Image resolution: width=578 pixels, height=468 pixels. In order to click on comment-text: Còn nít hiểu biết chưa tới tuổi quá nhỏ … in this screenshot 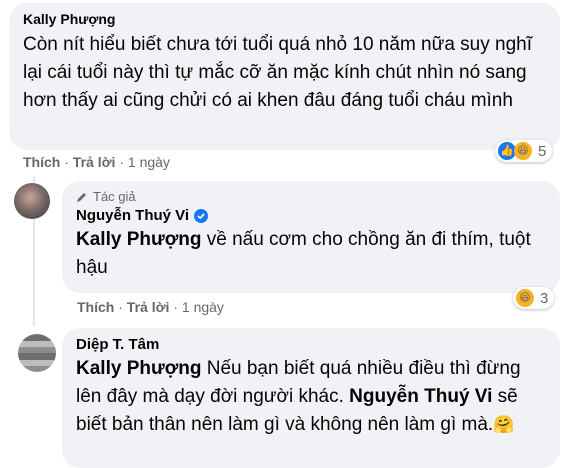, I will do `click(278, 72)`.